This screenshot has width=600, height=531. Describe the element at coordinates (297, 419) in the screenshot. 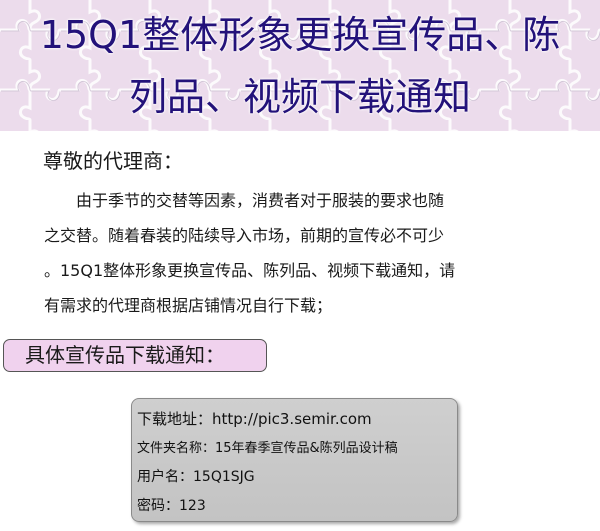

I see `download-address: 下载地址：http://pic3.semir.com` at that location.